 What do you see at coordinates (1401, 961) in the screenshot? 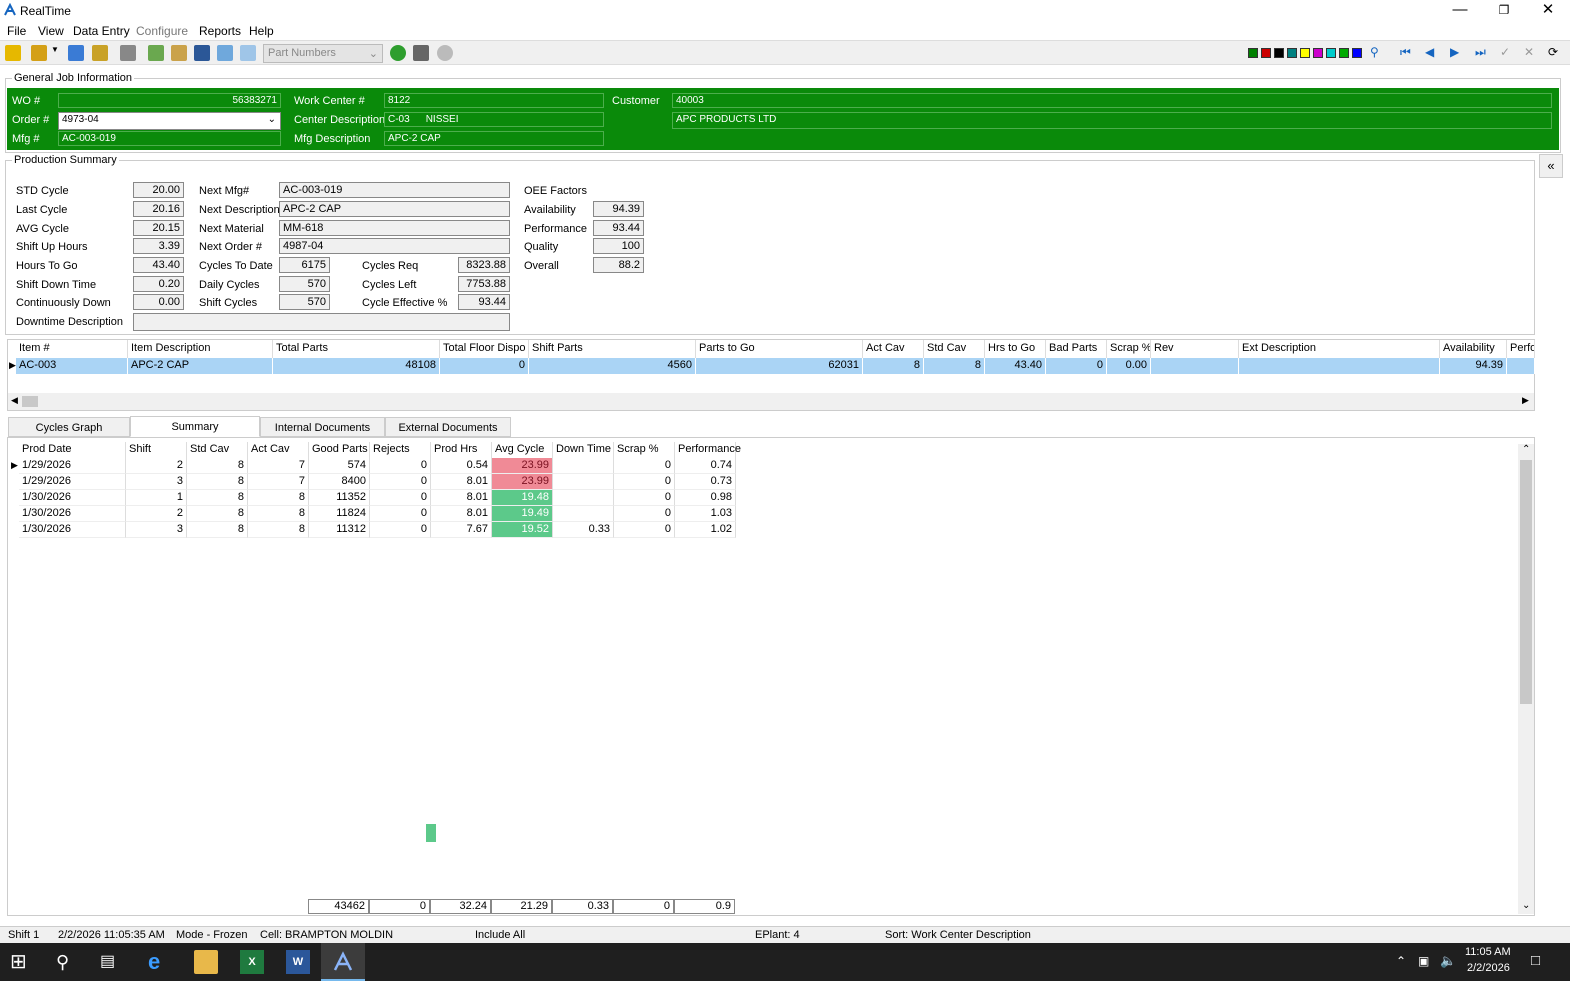
I see `tray-chevron-icon: ⌃` at bounding box center [1401, 961].